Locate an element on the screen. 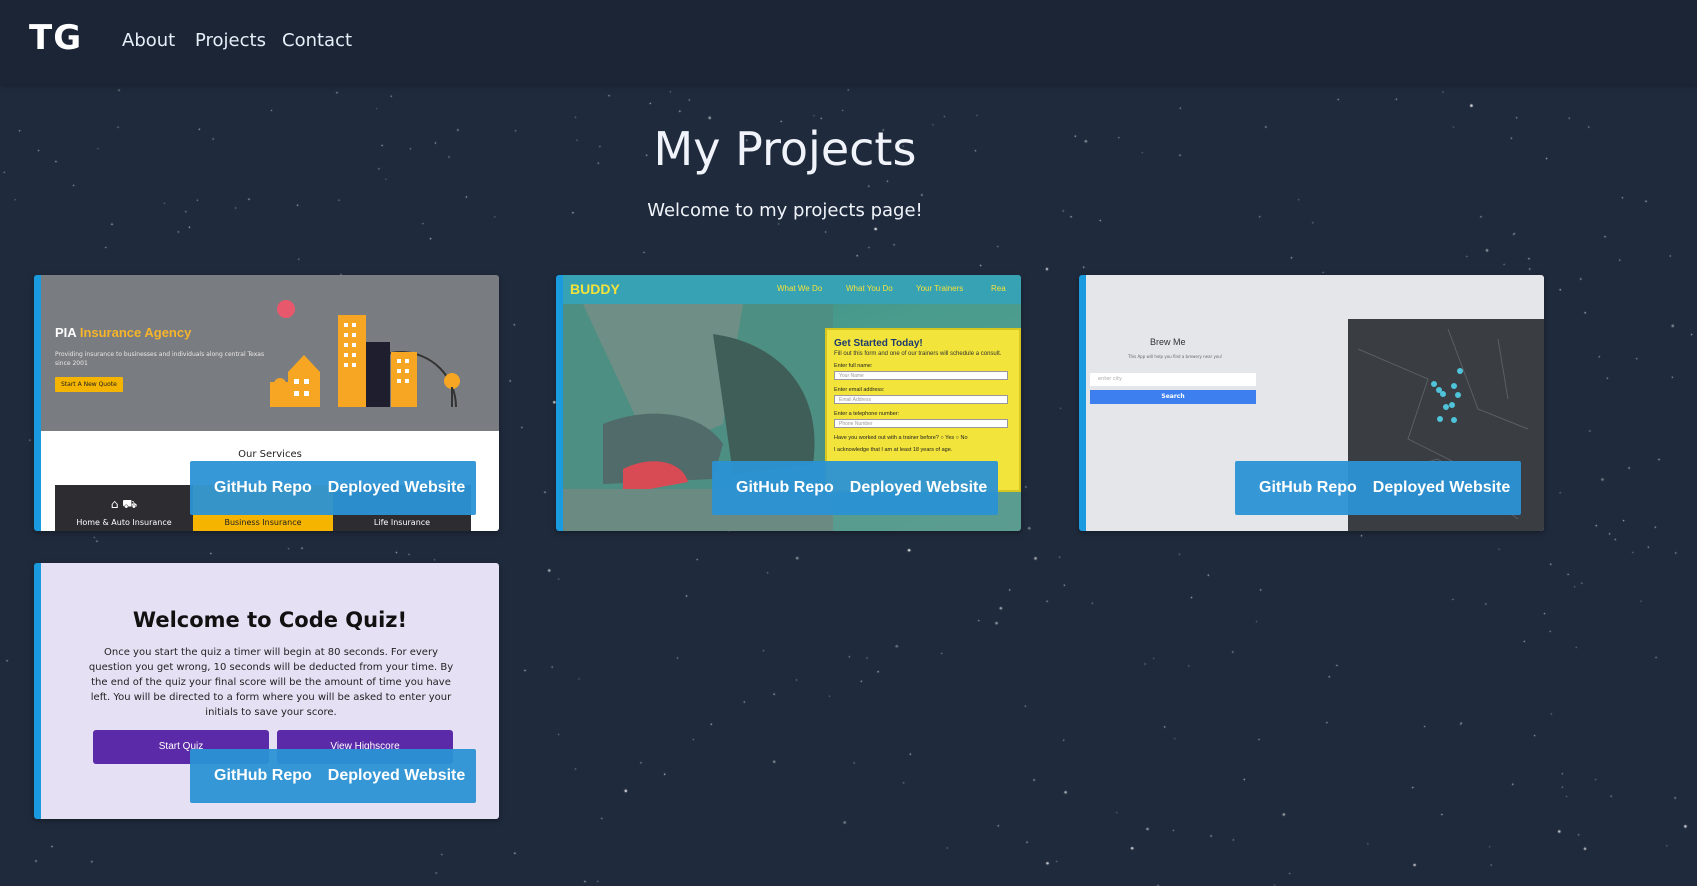 This screenshot has height=886, width=1697. buddy-nav-item: Your Trainers is located at coordinates (940, 288).